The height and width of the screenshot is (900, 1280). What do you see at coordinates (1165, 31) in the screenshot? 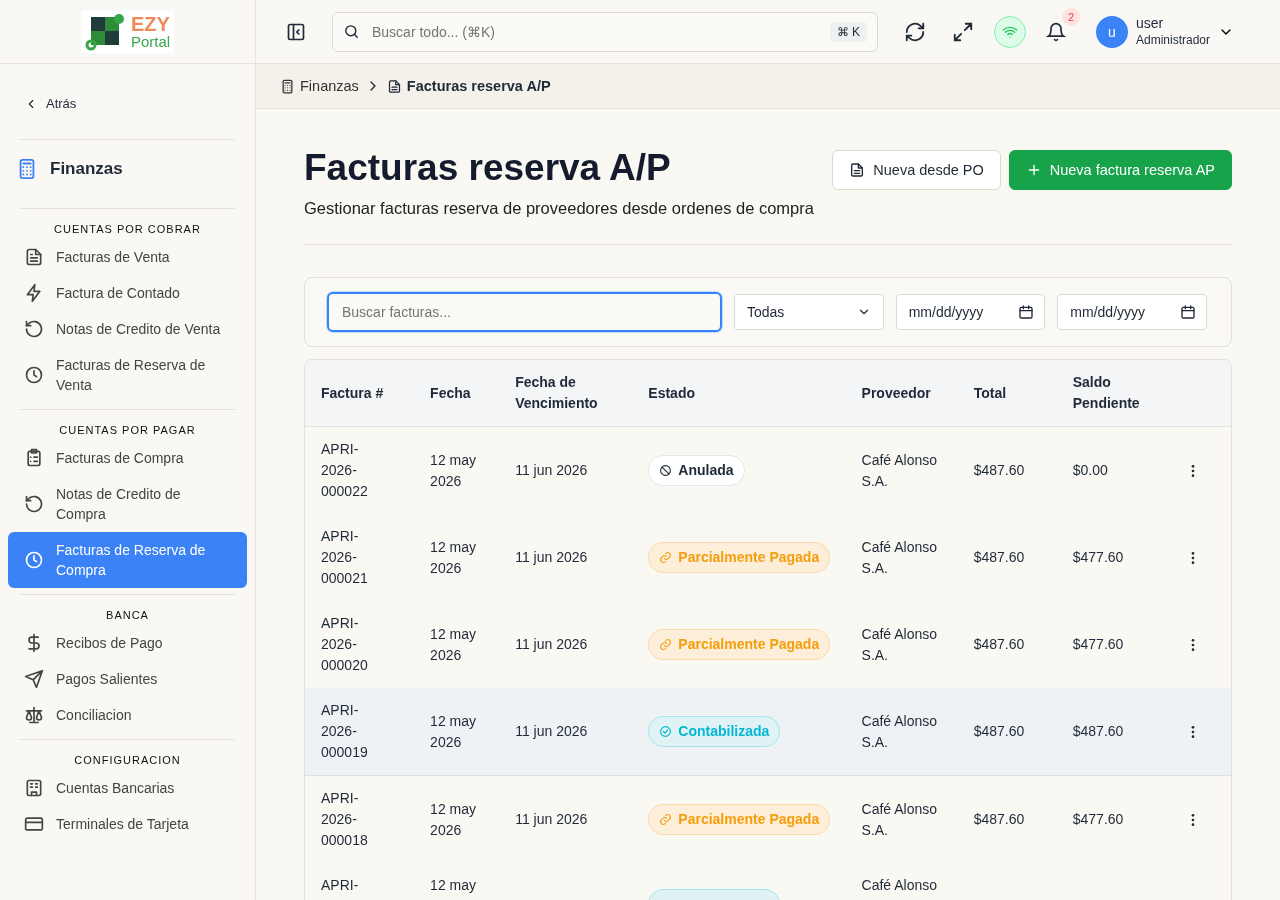
I see `user-menu: u user Administrador` at bounding box center [1165, 31].